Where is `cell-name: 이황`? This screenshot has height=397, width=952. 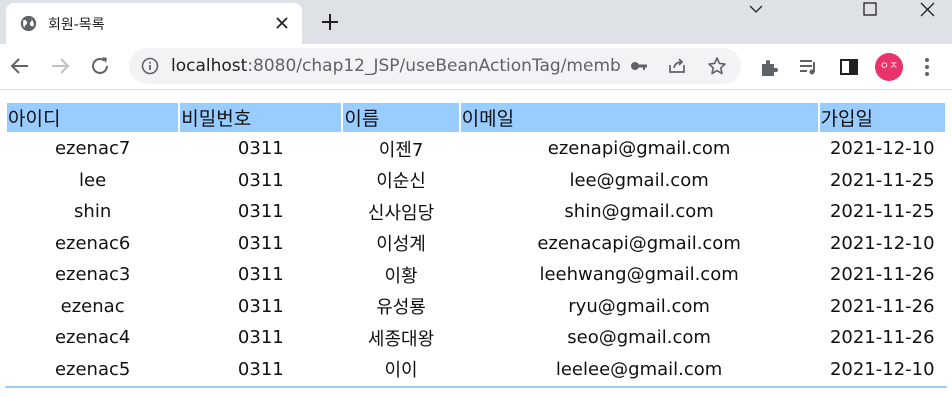 cell-name: 이황 is located at coordinates (401, 276).